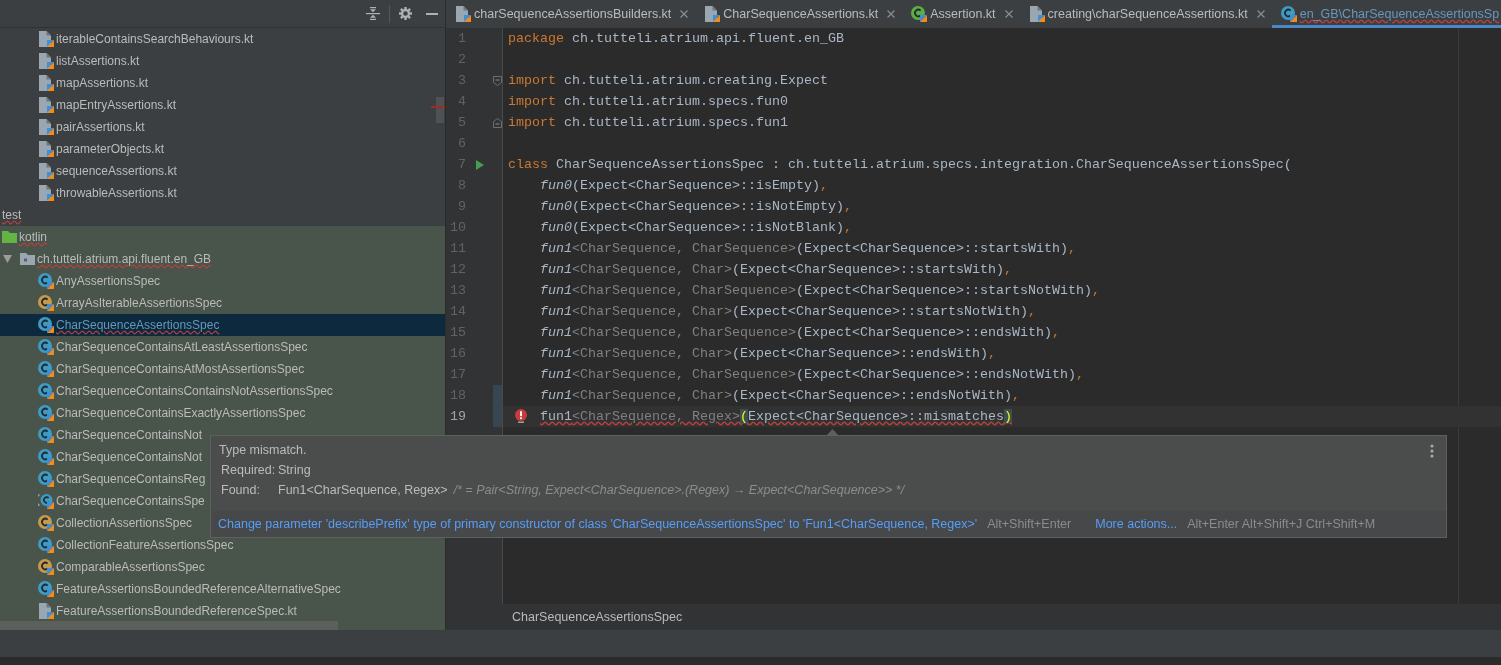  Describe the element at coordinates (121, 501) in the screenshot. I see `tree-item: CharSequenceContainsSpe` at that location.